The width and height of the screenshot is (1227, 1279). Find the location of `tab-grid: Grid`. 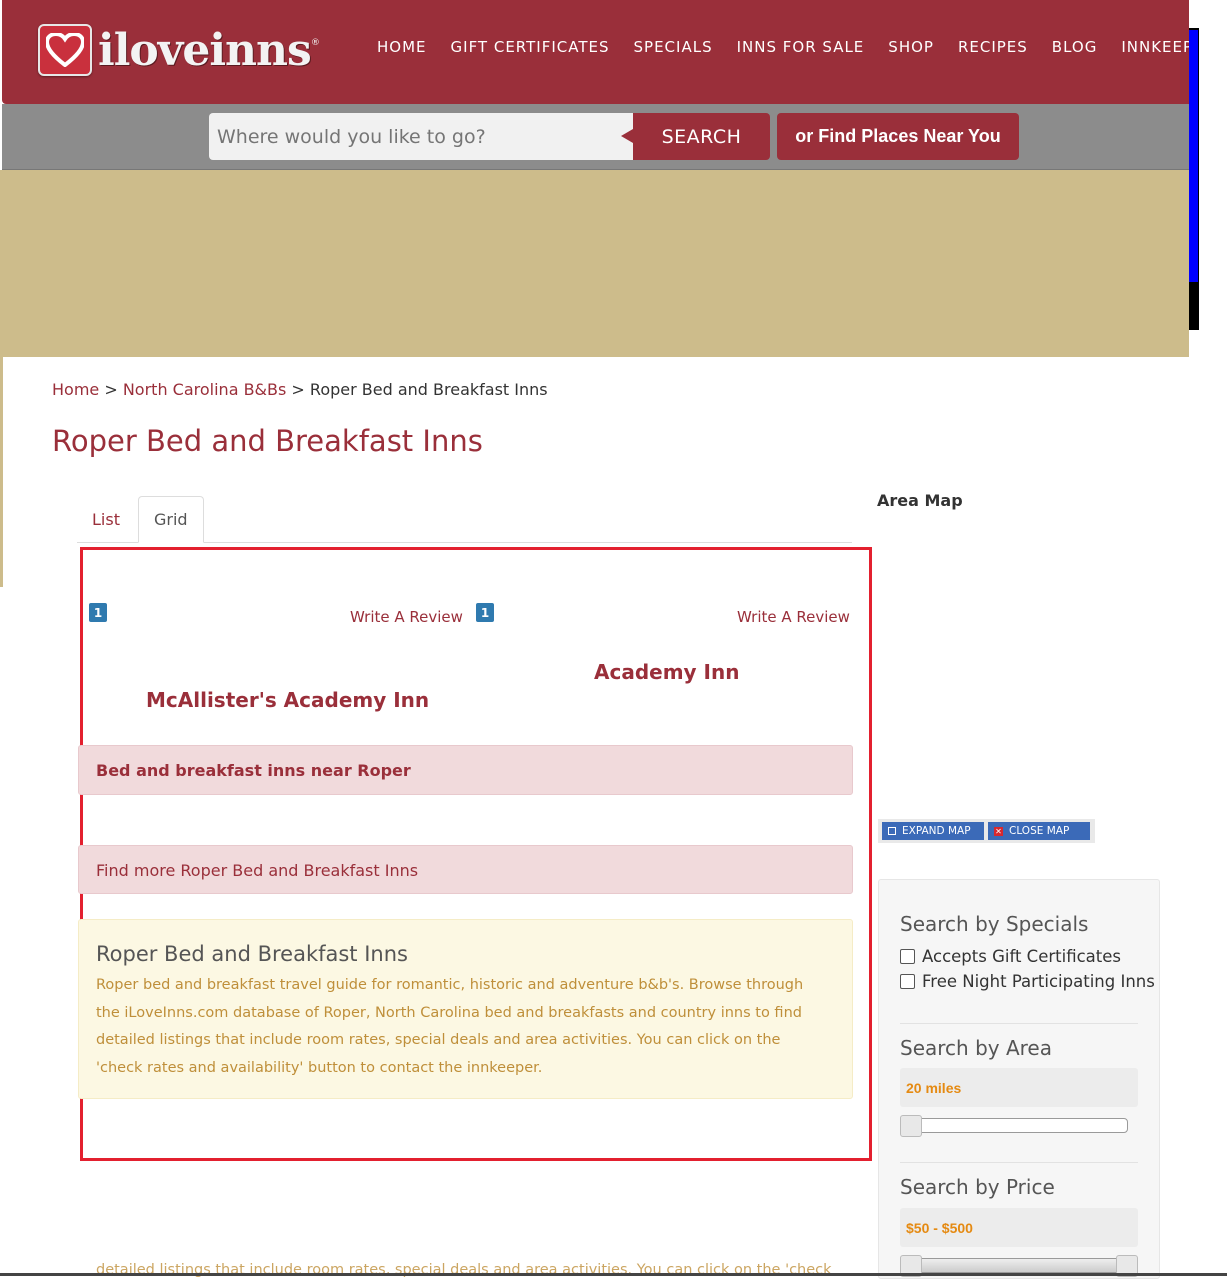

tab-grid: Grid is located at coordinates (171, 519).